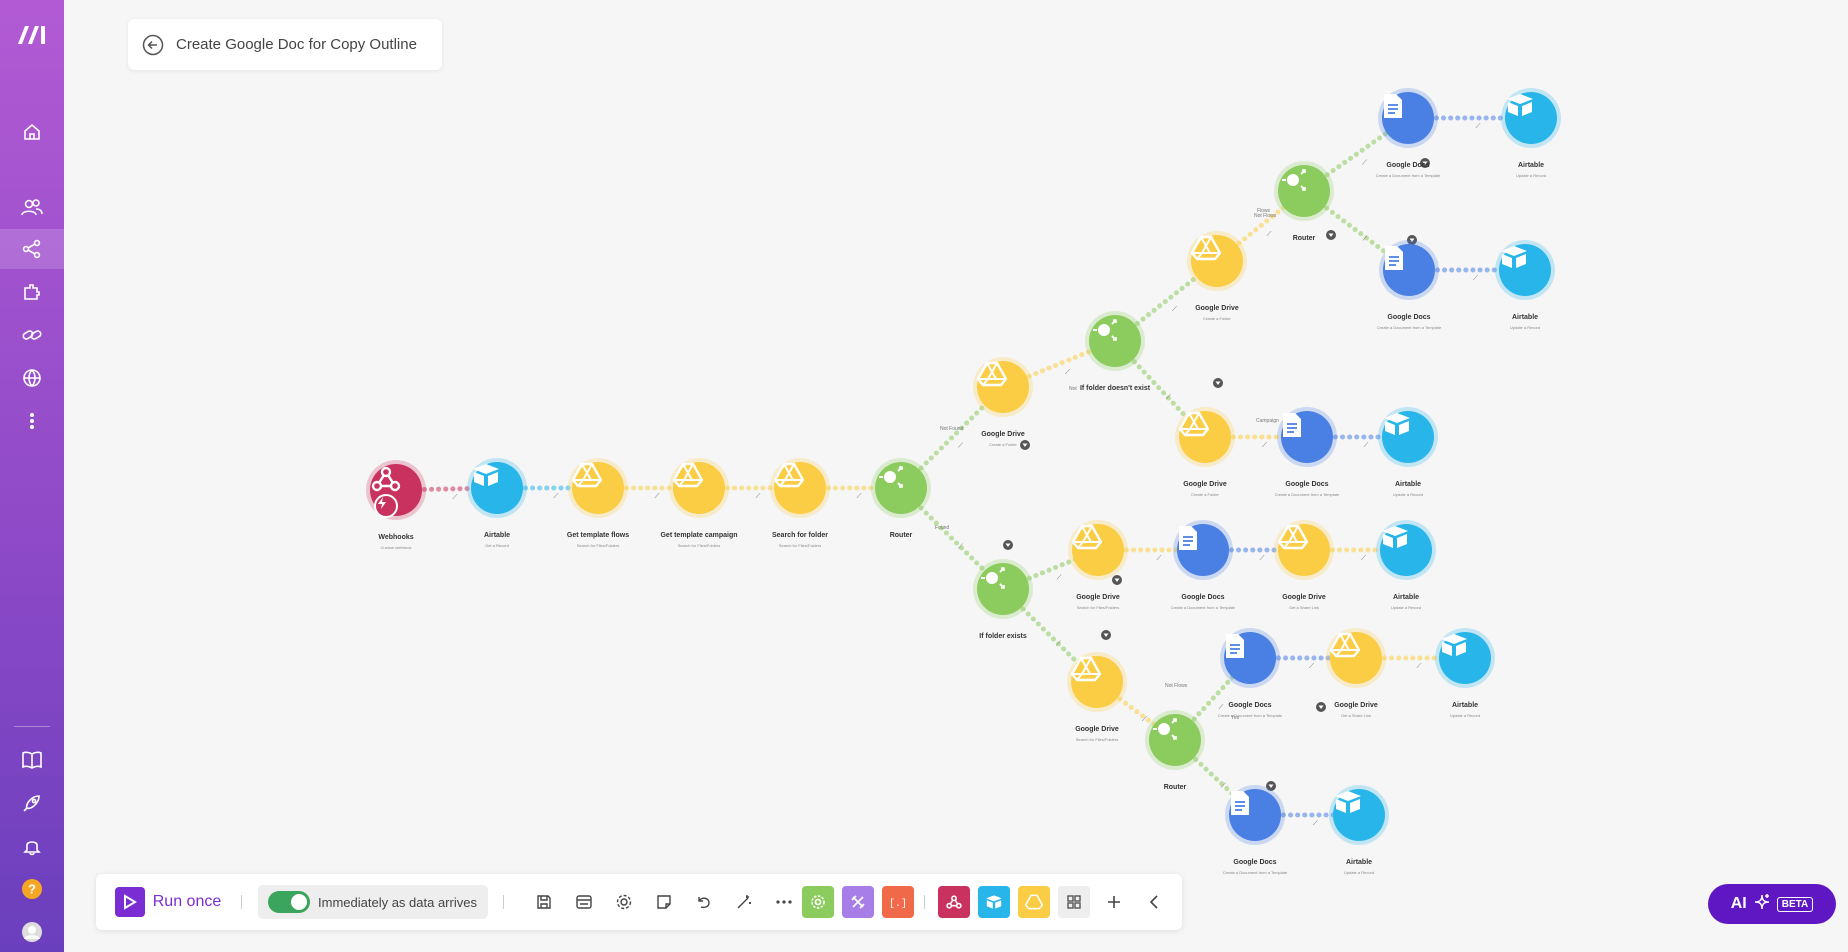 This screenshot has height=952, width=1848. What do you see at coordinates (497, 488) in the screenshot?
I see `module-at1` at bounding box center [497, 488].